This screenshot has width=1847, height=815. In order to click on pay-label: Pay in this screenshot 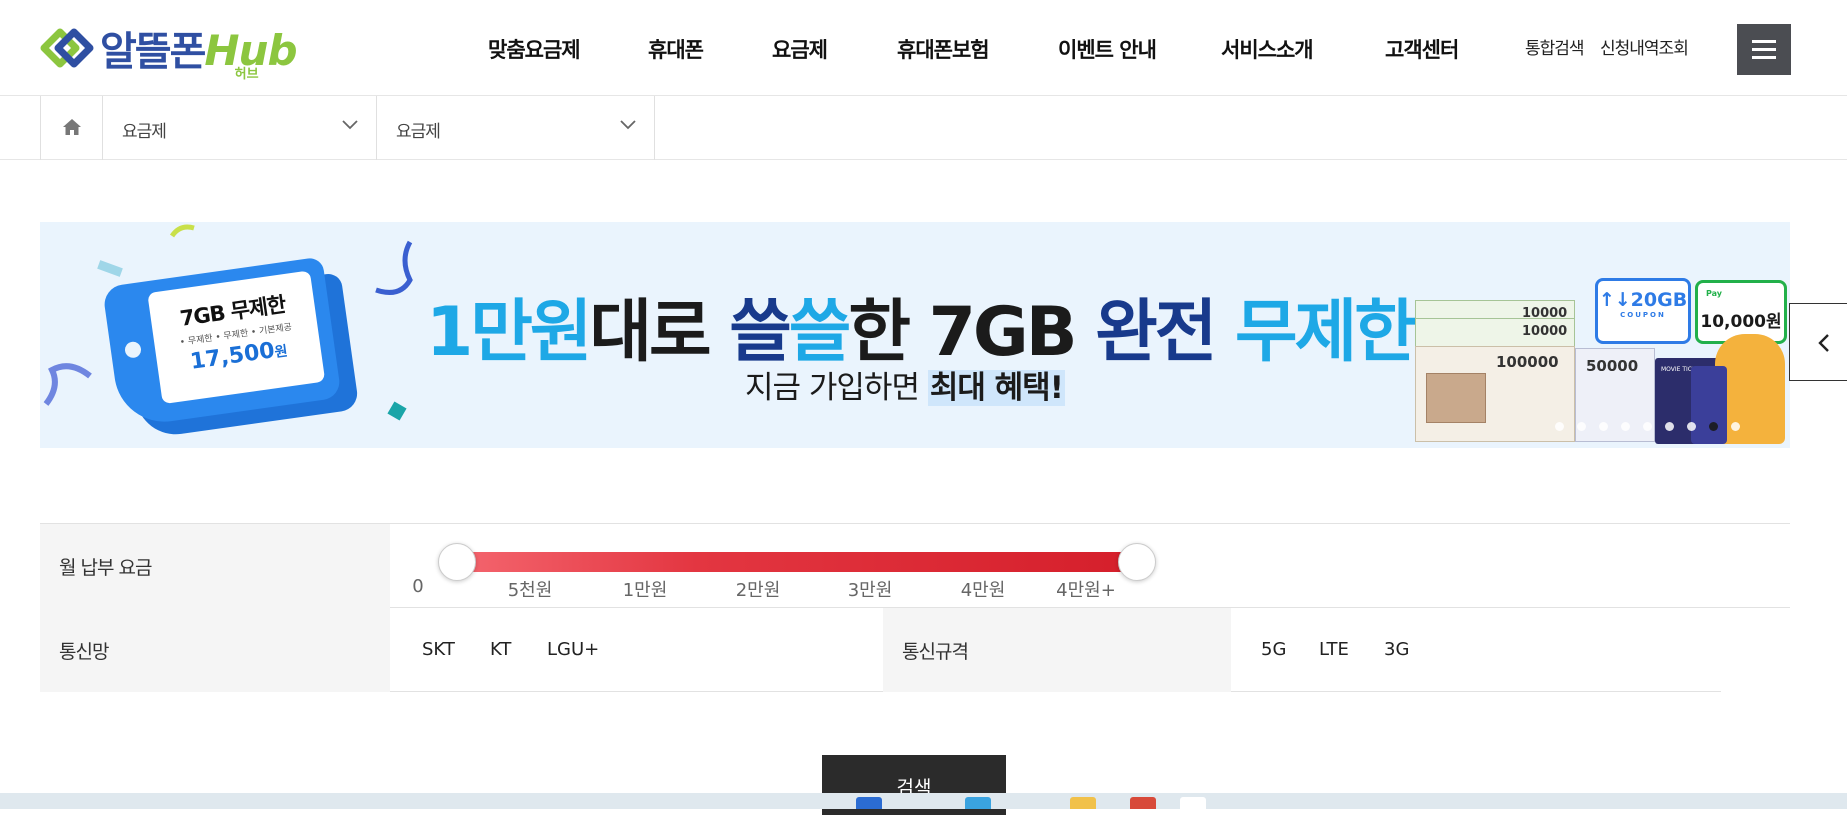, I will do `click(1714, 293)`.